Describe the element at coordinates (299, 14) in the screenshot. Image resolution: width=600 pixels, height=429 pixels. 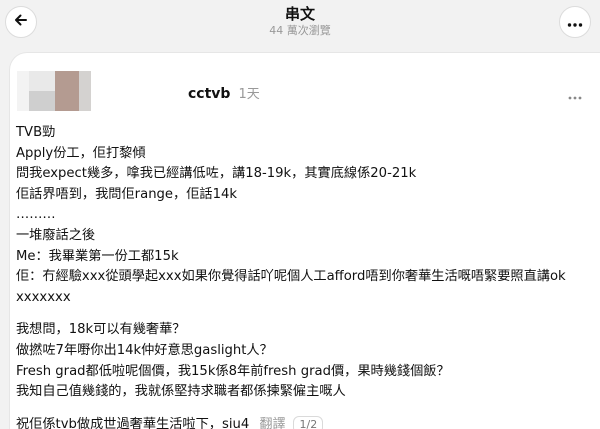
I see `page-title: 串文` at that location.